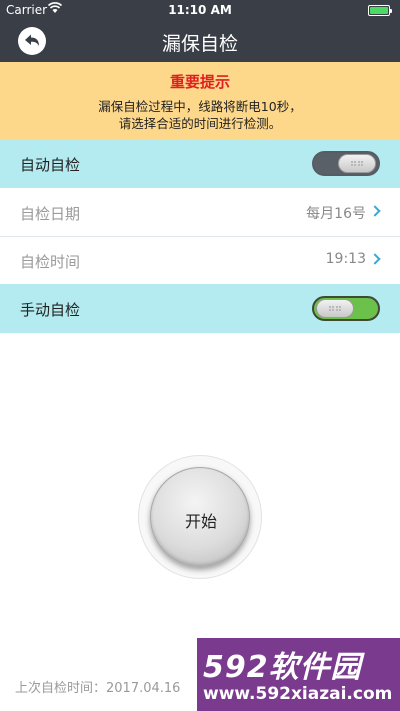 This screenshot has height=711, width=400. Describe the element at coordinates (200, 260) in the screenshot. I see `check-time-row: 自检时间 19:13` at that location.